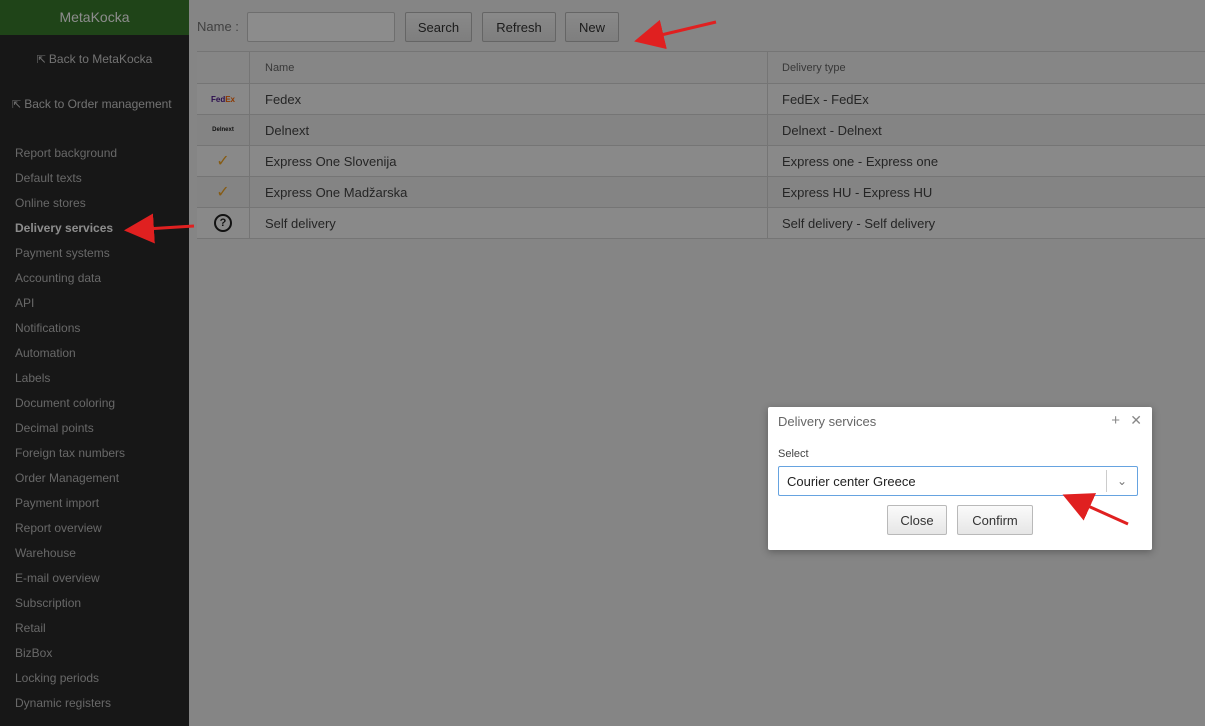 Image resolution: width=1205 pixels, height=726 pixels. Describe the element at coordinates (827, 421) in the screenshot. I see `dialog-title: Delivery services` at that location.